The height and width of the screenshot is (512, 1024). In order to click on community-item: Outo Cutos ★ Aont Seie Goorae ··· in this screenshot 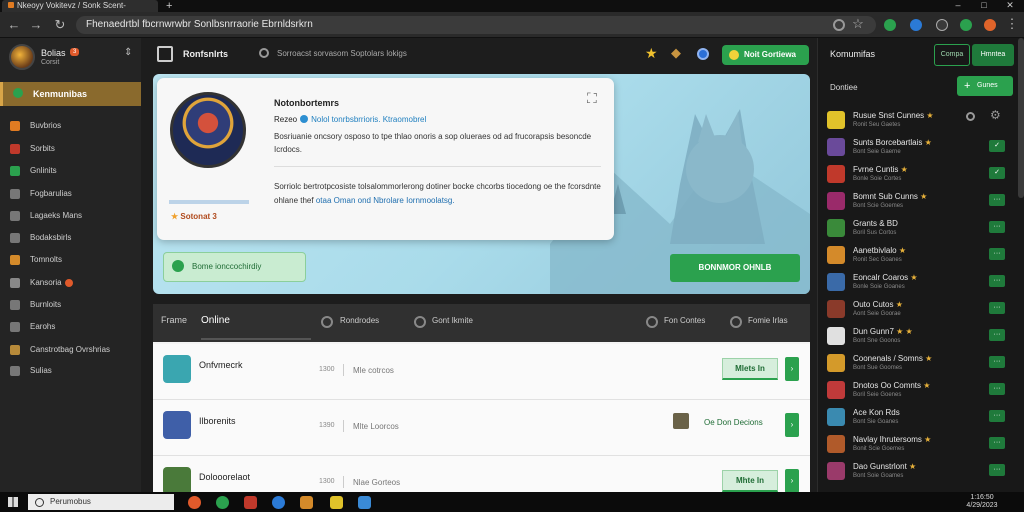, I will do `click(918, 310)`.